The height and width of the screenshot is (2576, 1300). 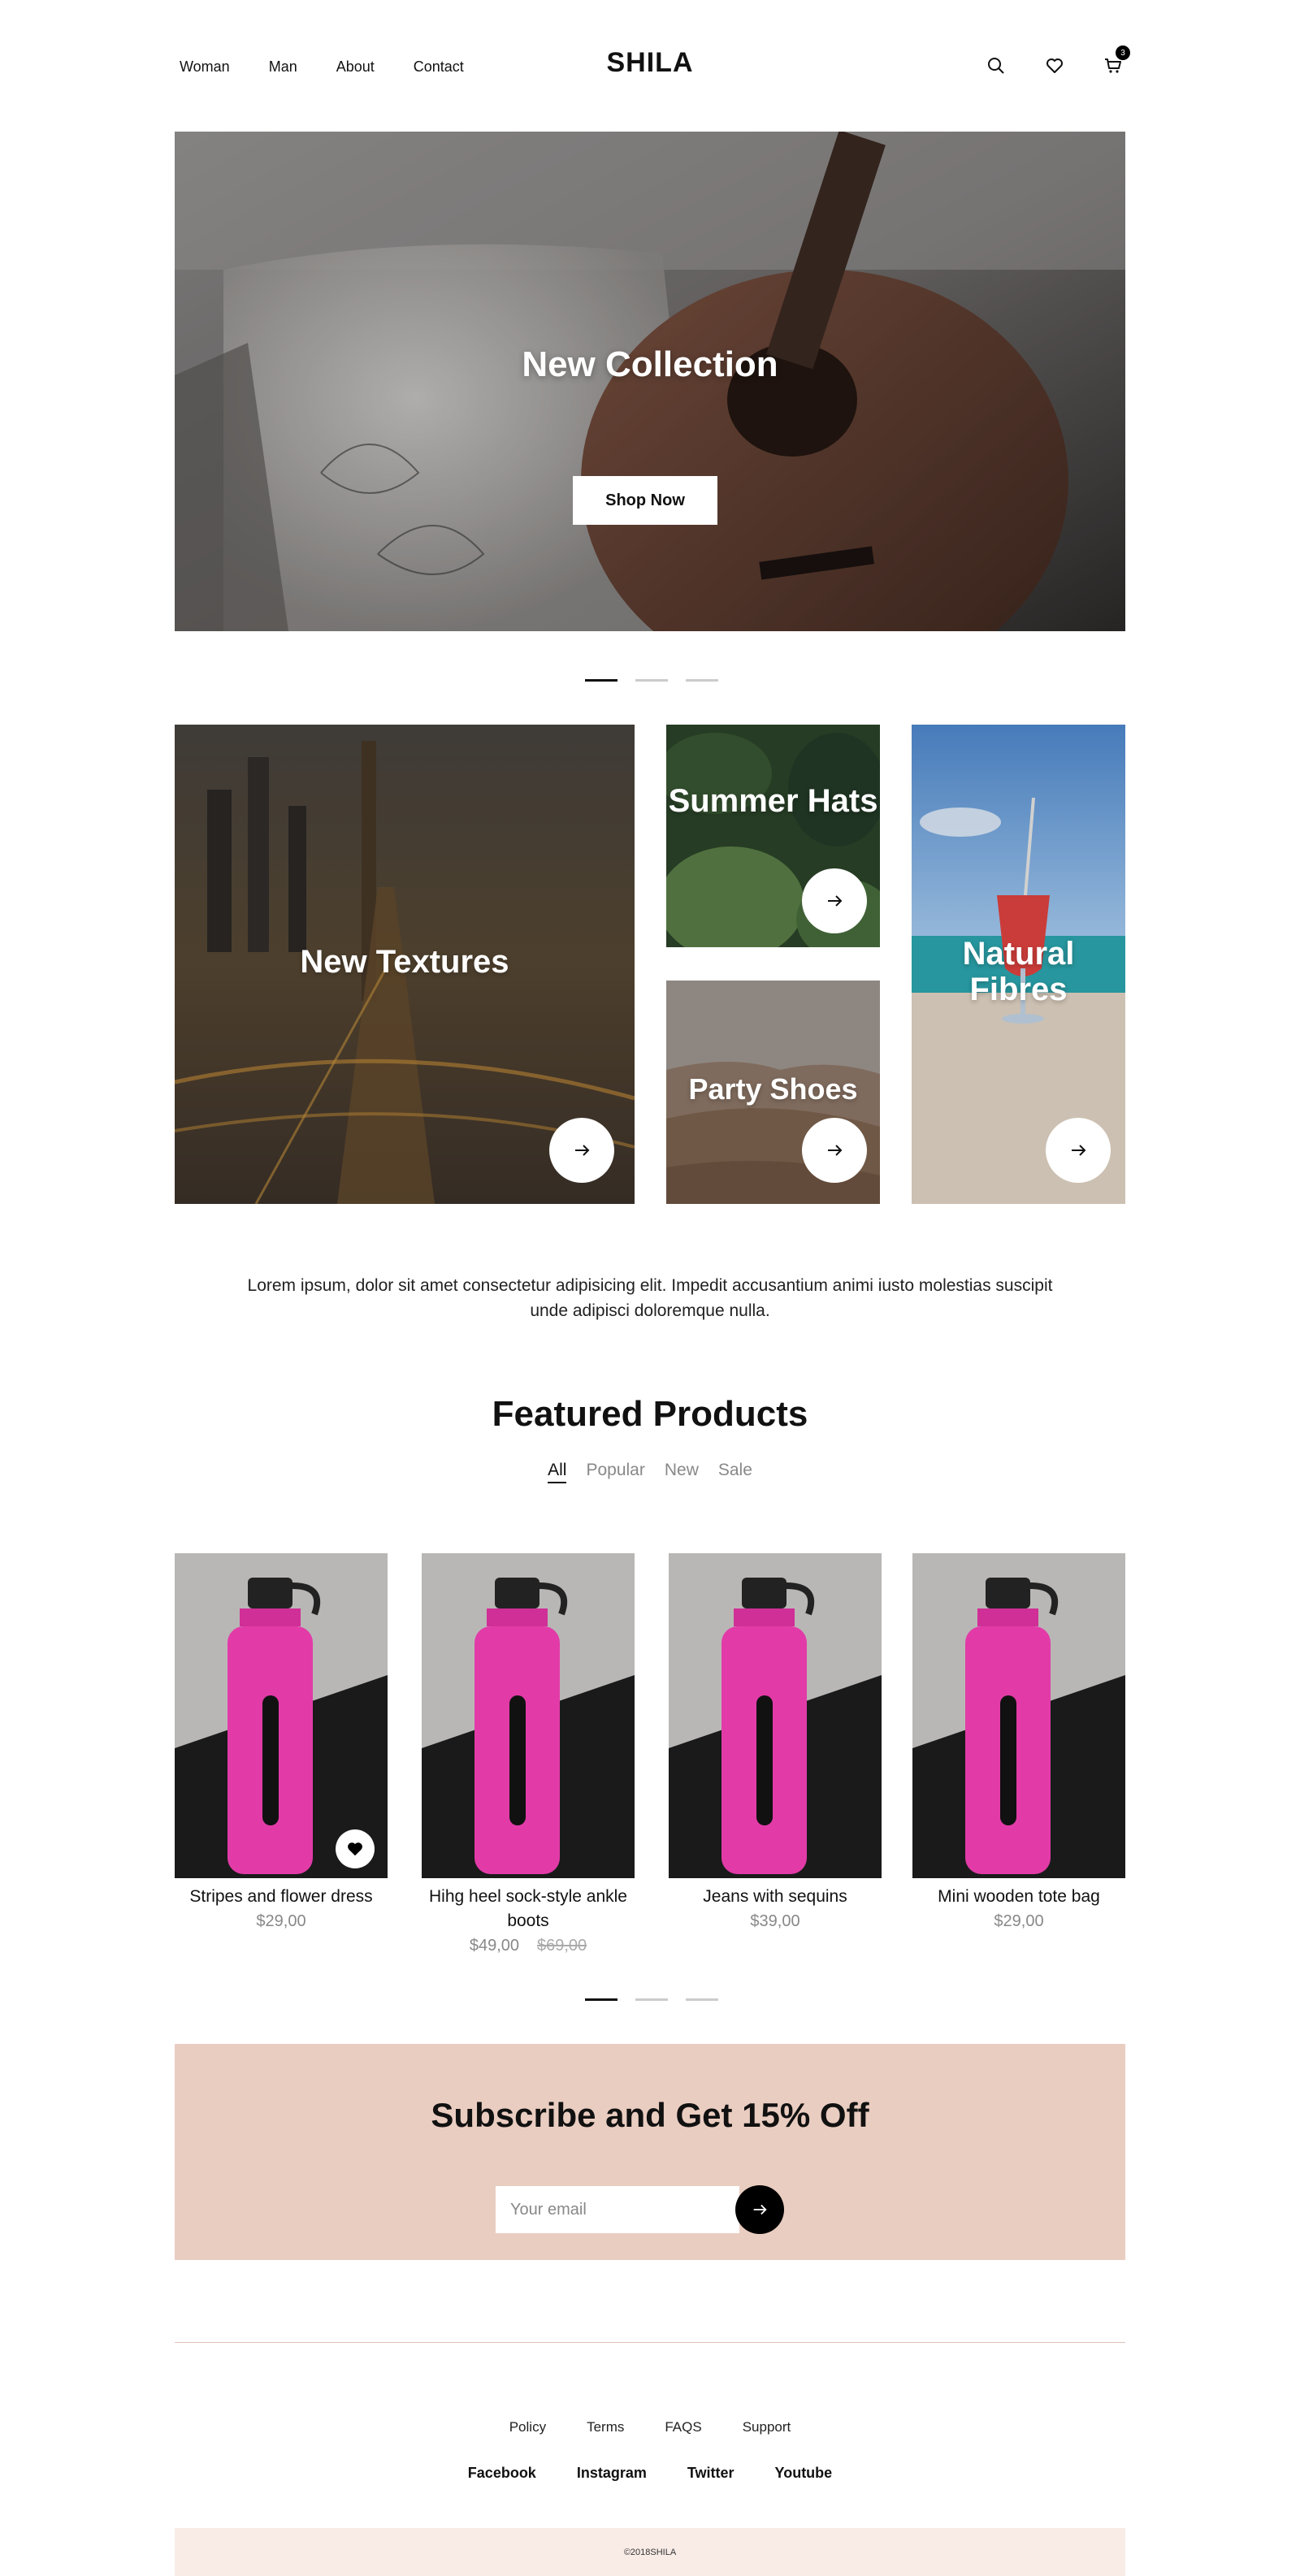 What do you see at coordinates (355, 1848) in the screenshot?
I see `heart-filled-icon` at bounding box center [355, 1848].